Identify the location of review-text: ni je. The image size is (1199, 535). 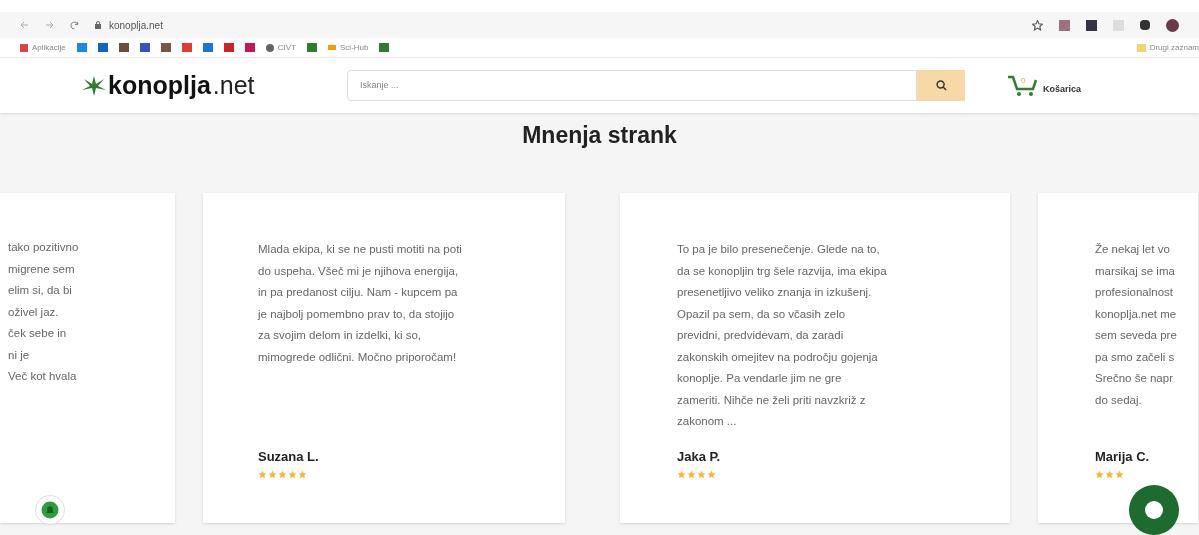
(19, 355).